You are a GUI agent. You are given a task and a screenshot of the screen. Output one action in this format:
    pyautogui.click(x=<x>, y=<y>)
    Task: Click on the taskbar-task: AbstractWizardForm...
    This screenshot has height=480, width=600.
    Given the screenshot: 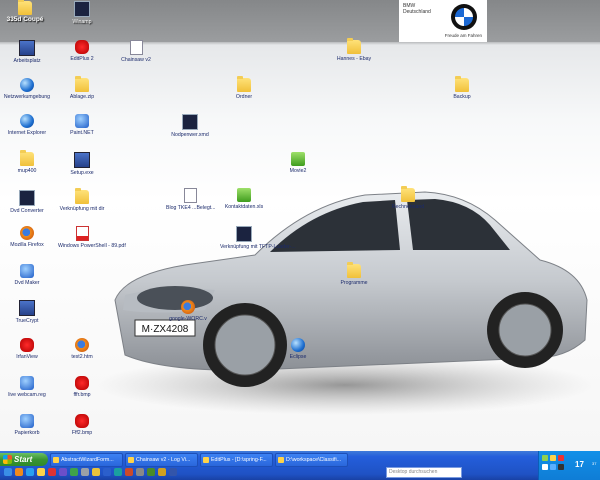 What is the action you would take?
    pyautogui.click(x=86, y=460)
    